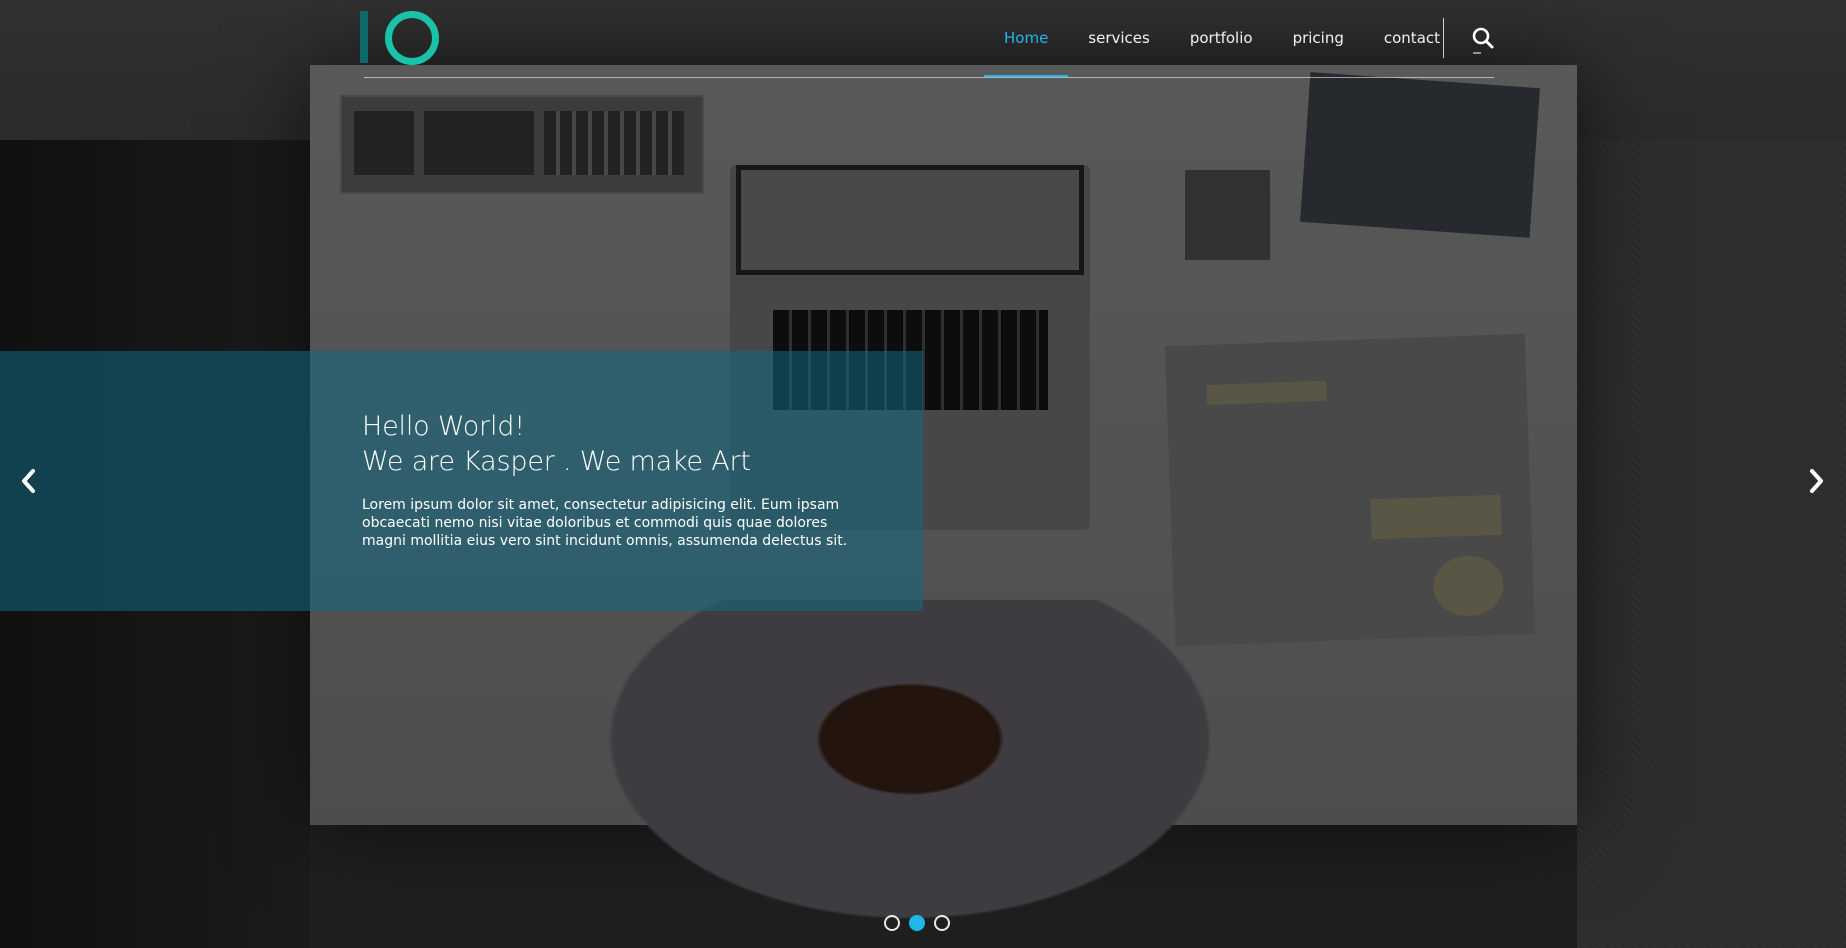 Image resolution: width=1846 pixels, height=948 pixels. I want to click on logo-bar, so click(364, 37).